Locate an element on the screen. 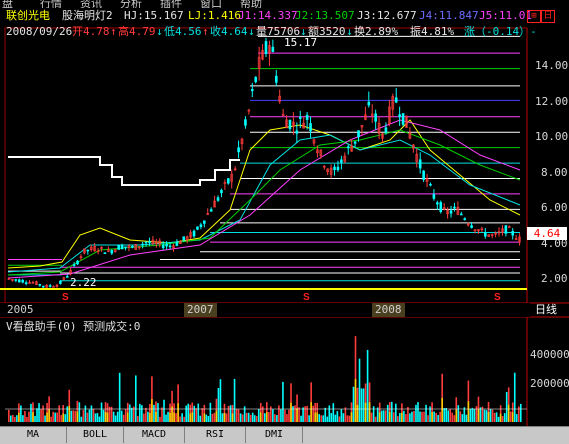  j4-value: J4:11.847 is located at coordinates (449, 15).